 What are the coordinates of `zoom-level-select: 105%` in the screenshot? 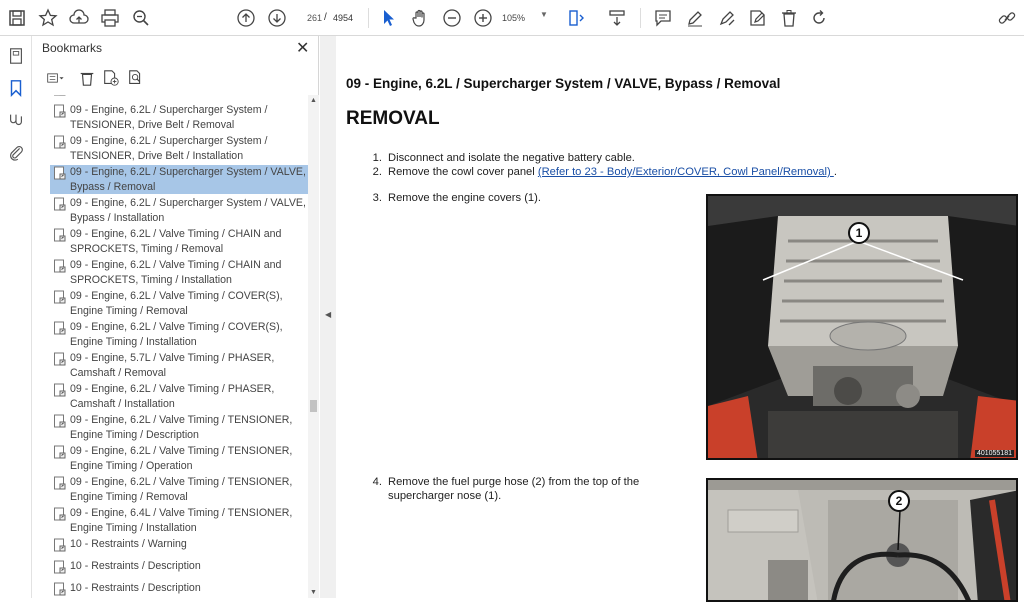 It's located at (522, 18).